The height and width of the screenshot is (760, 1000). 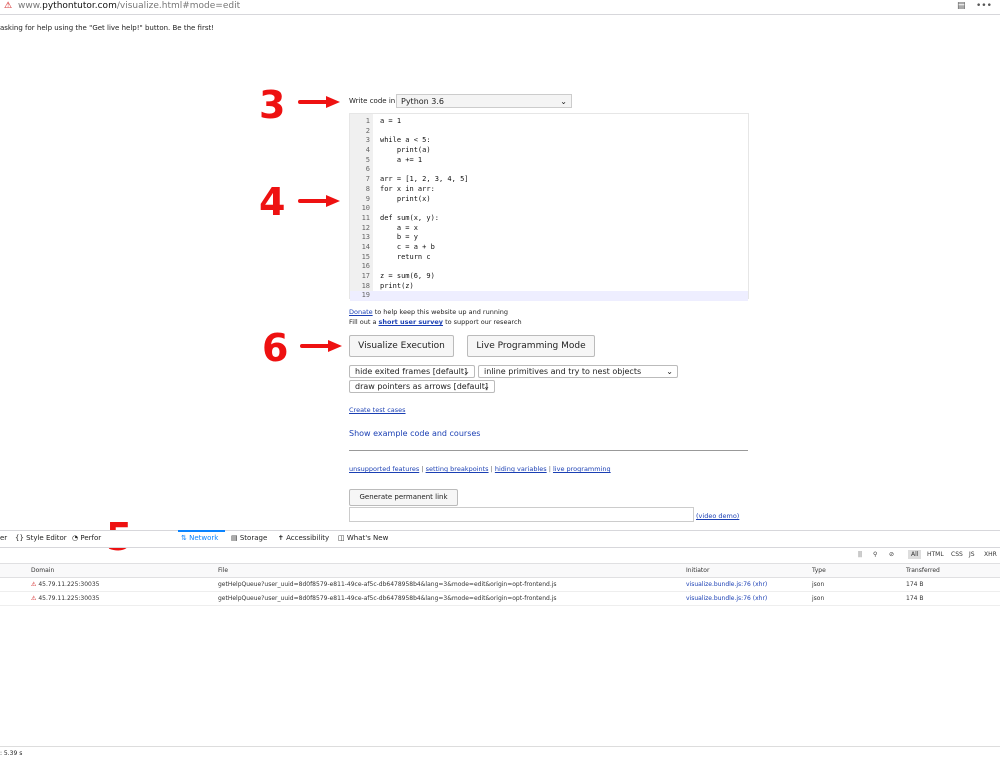 What do you see at coordinates (414, 433) in the screenshot?
I see `show-examples-link: Show example code and courses` at bounding box center [414, 433].